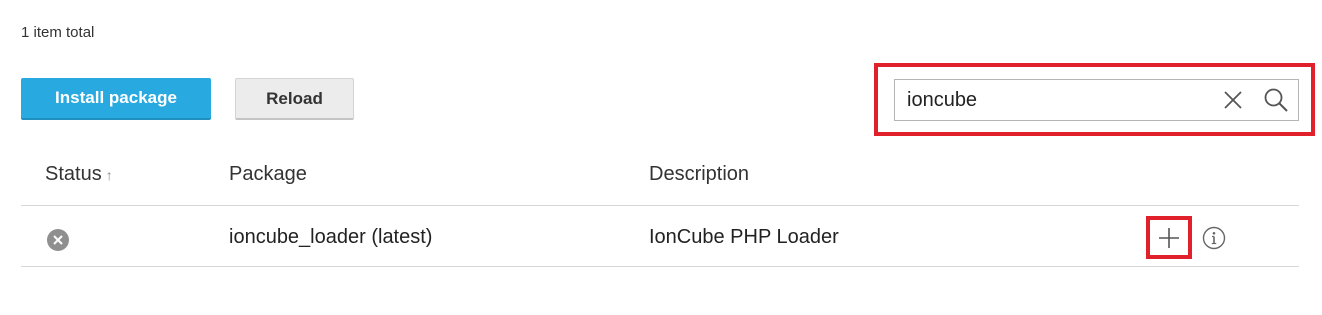 The height and width of the screenshot is (315, 1322). Describe the element at coordinates (58, 32) in the screenshot. I see `items-total: 1 item total` at that location.